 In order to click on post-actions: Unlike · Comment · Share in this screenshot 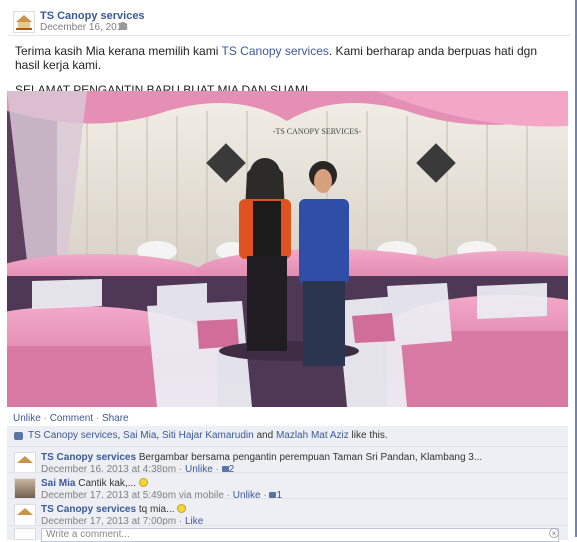, I will do `click(71, 418)`.